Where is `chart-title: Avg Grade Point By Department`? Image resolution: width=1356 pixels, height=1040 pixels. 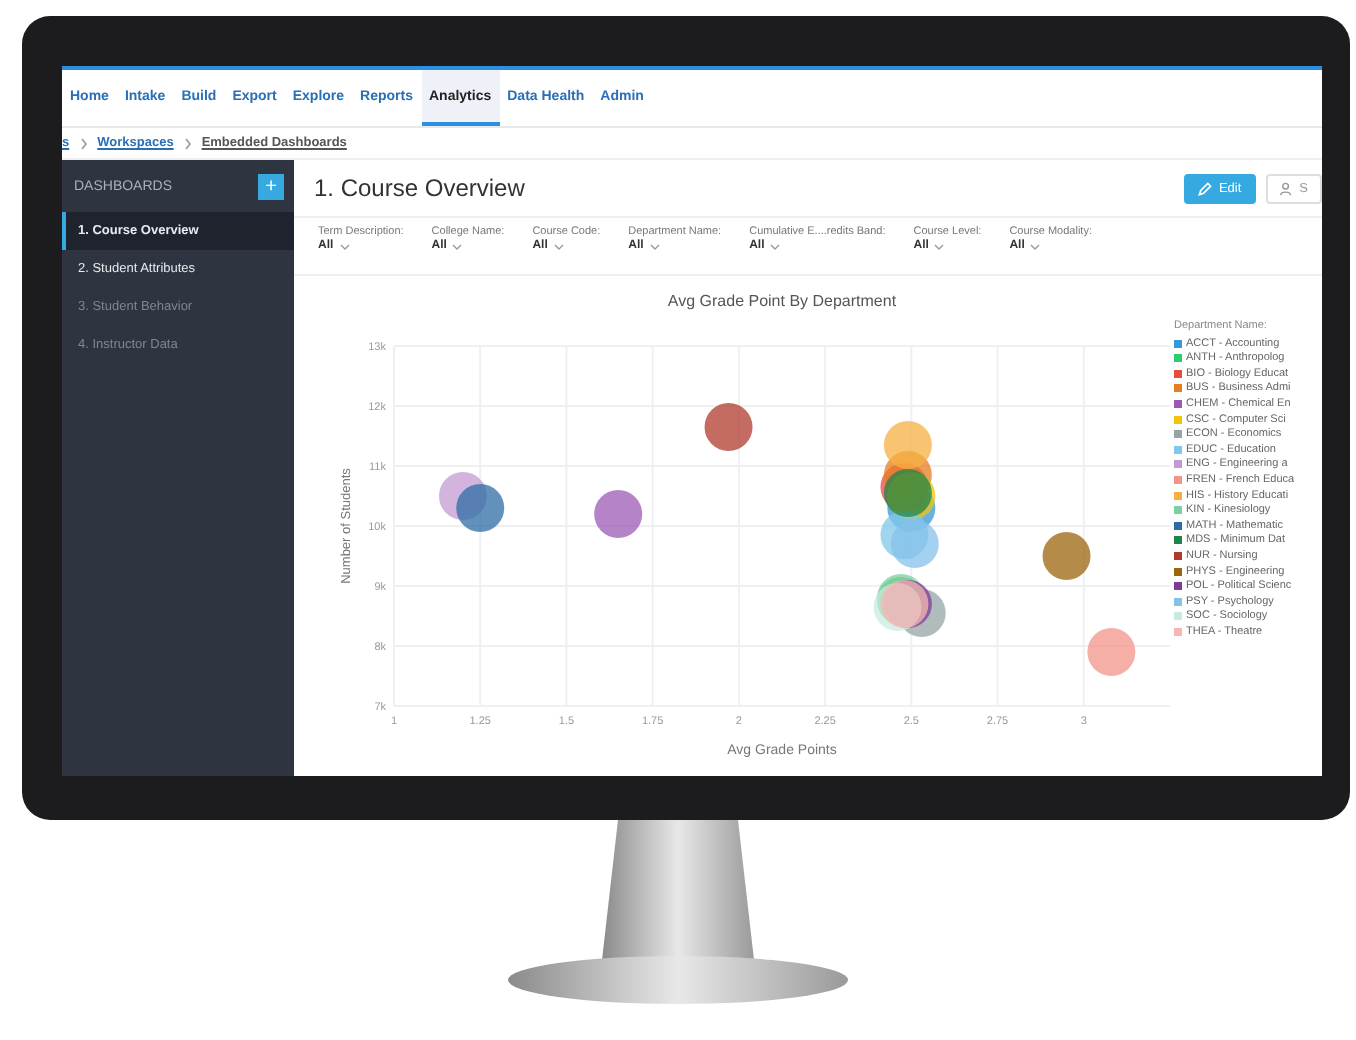
chart-title: Avg Grade Point By Department is located at coordinates (782, 301).